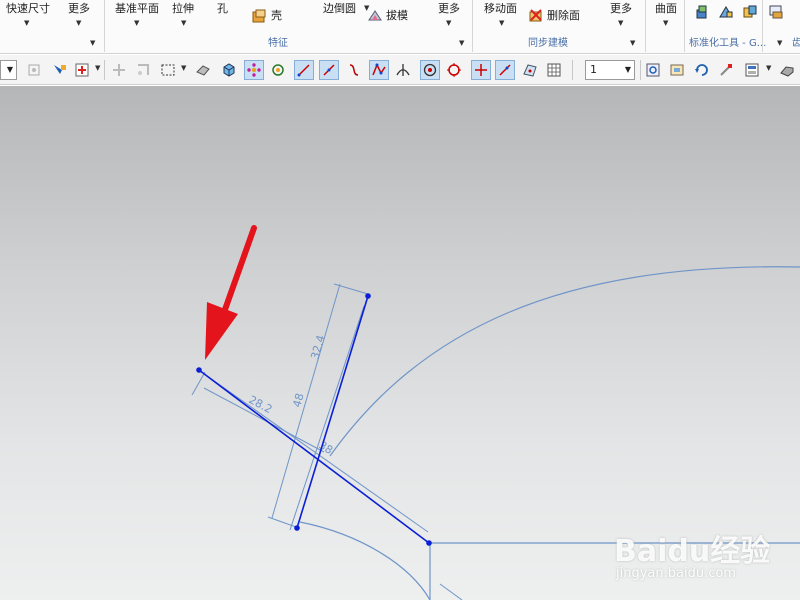 This screenshot has height=600, width=800. Describe the element at coordinates (254, 70) in the screenshot. I see `snap-points-icon` at that location.